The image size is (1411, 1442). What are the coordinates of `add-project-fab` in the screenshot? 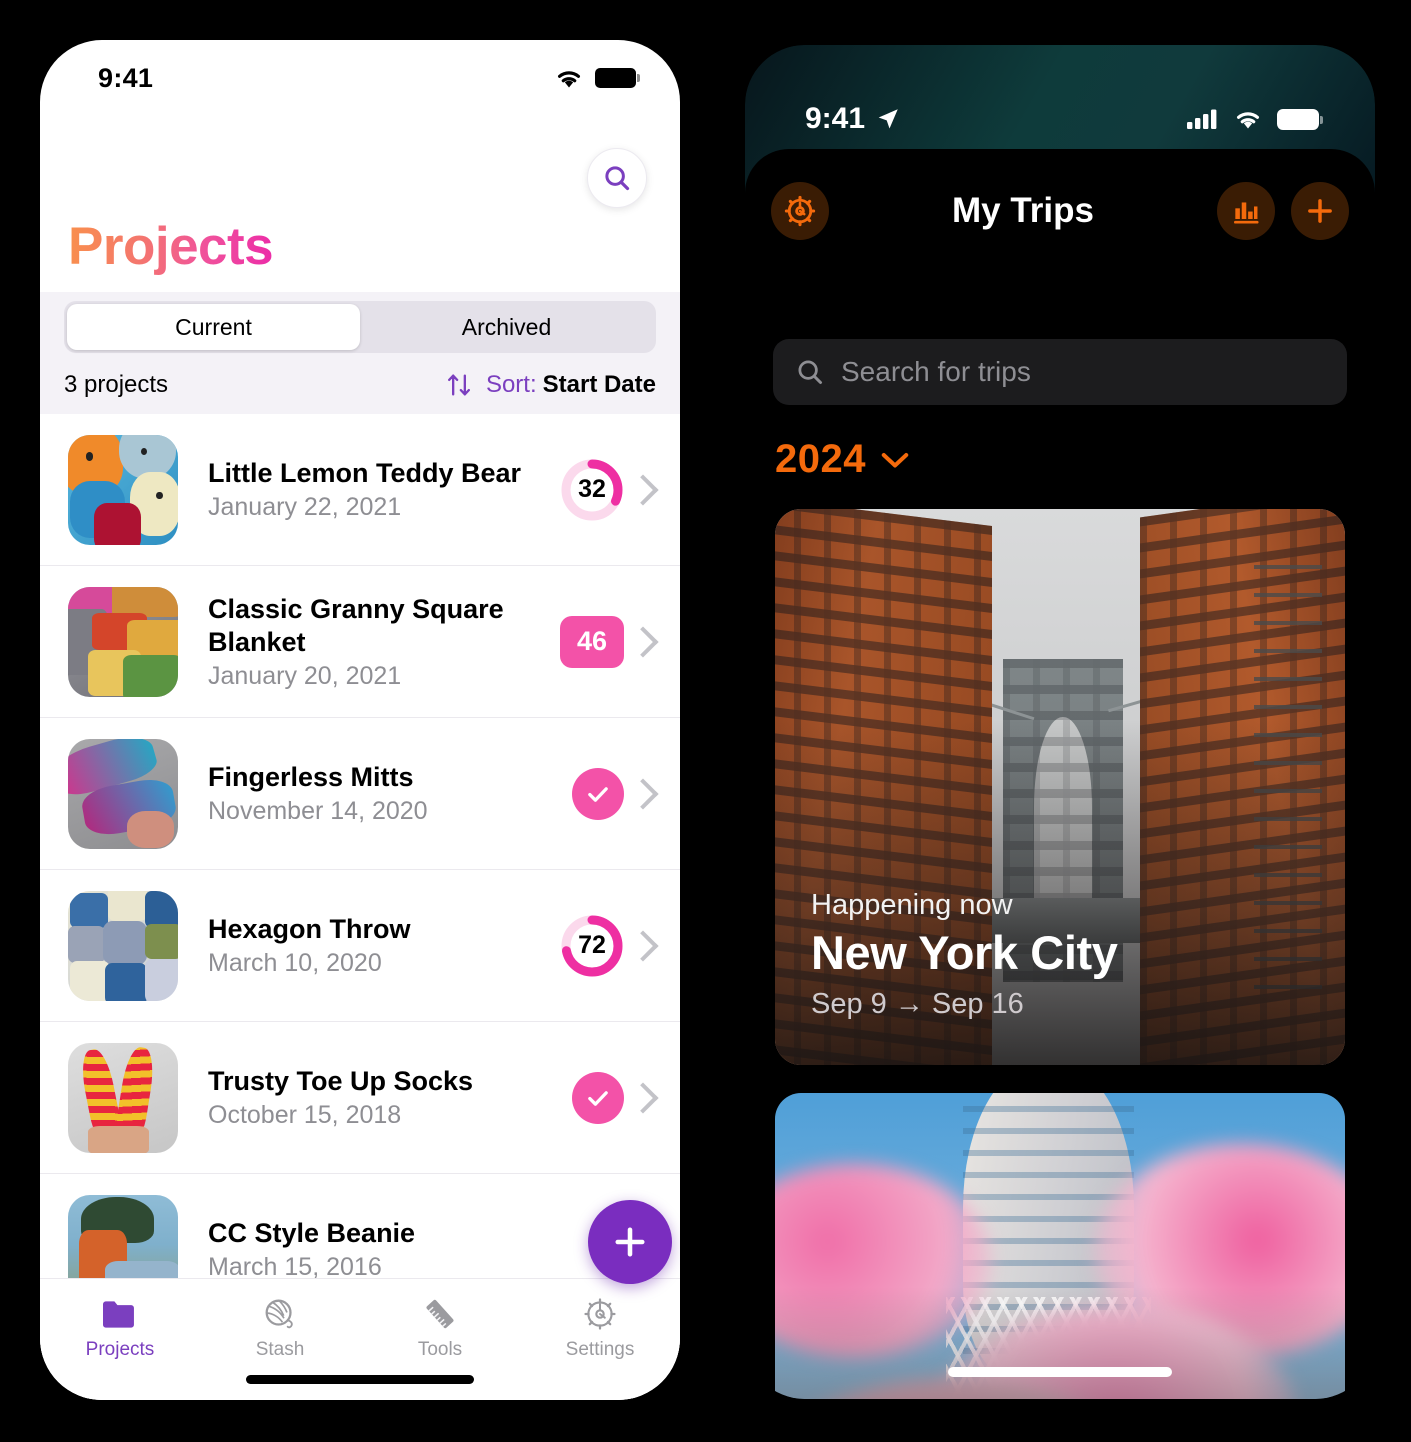 It's located at (630, 1242).